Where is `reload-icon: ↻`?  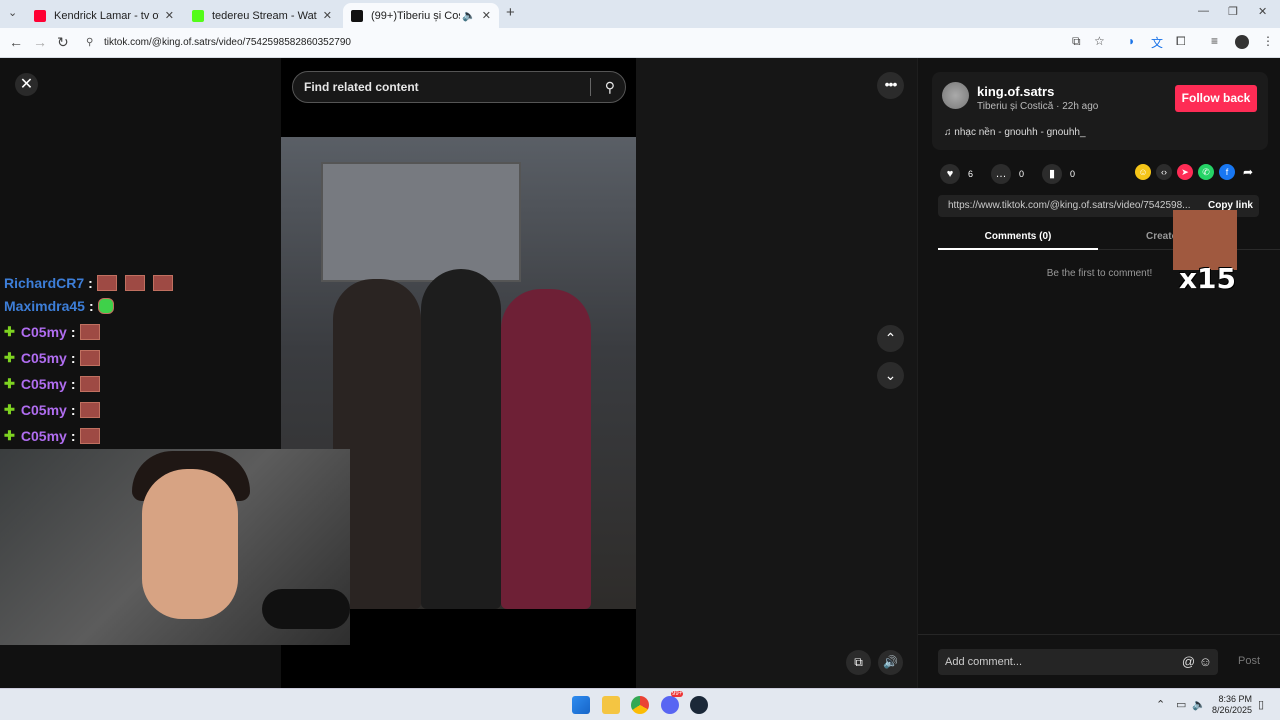 reload-icon: ↻ is located at coordinates (63, 42).